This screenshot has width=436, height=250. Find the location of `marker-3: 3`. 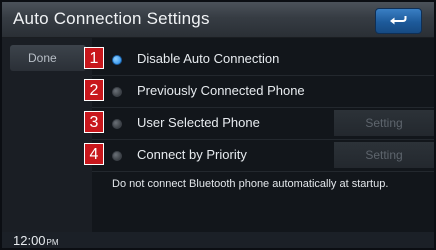

marker-3: 3 is located at coordinates (94, 122).